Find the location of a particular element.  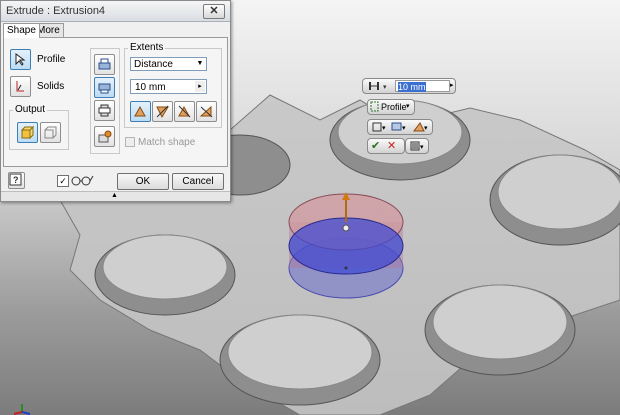

chevron-down-icon: ▾ is located at coordinates (408, 107).